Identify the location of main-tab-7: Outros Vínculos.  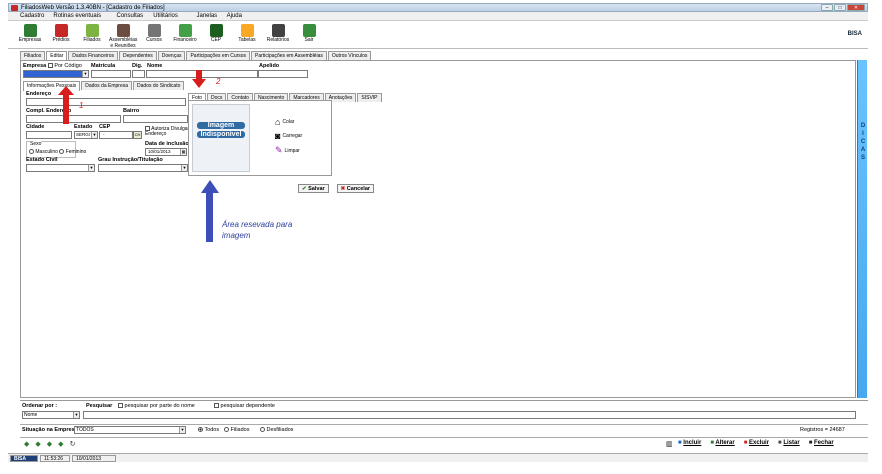
(349, 55).